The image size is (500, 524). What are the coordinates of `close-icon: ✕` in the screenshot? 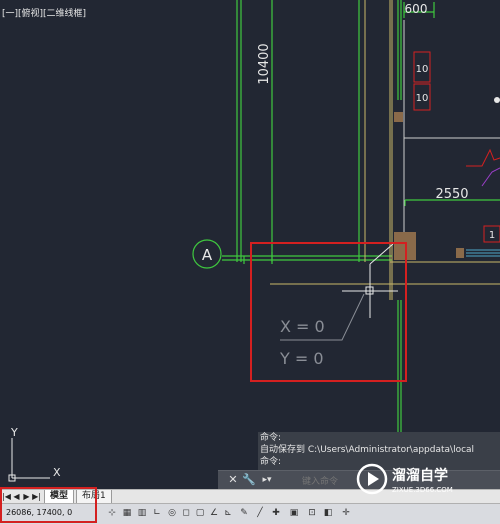 It's located at (233, 480).